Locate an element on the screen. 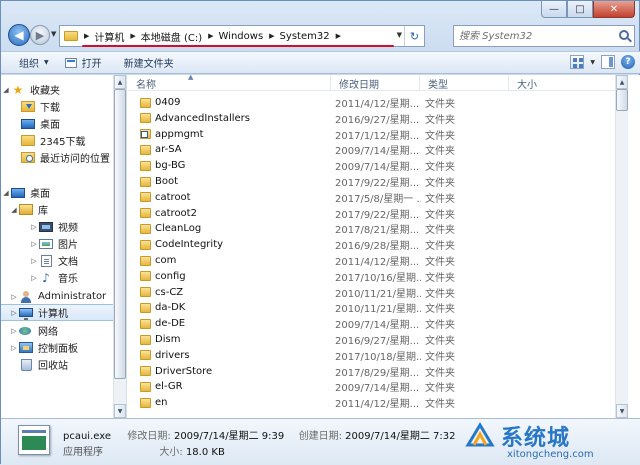 This screenshot has height=465, width=640. minimize-button: — is located at coordinates (554, 9).